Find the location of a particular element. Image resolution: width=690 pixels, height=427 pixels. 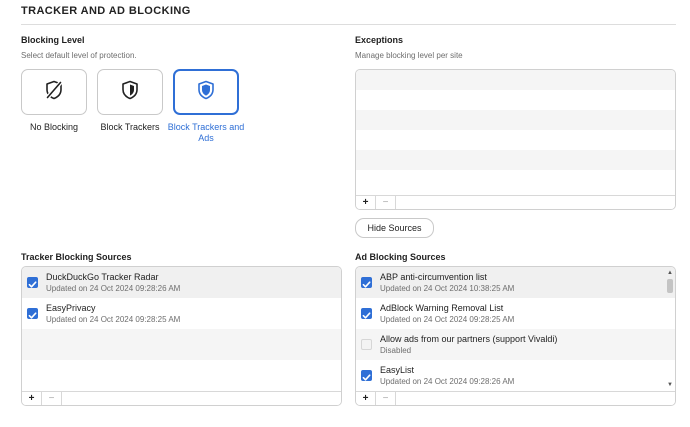

block-trackers-option is located at coordinates (130, 92).